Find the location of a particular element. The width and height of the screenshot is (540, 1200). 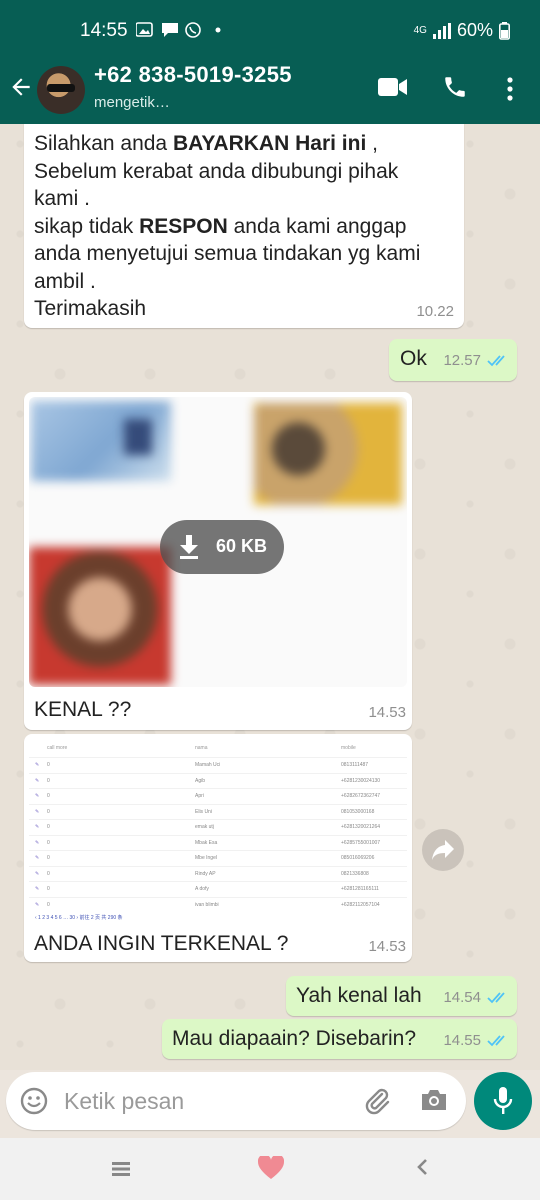

message-bubble-outgoing: Yah kenal lah 14.54 is located at coordinates (401, 996).